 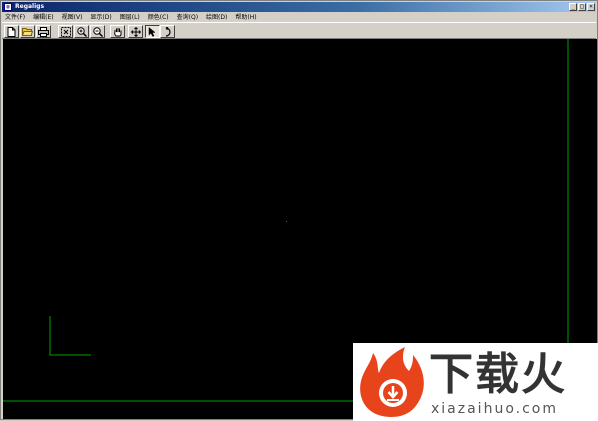 What do you see at coordinates (216, 17) in the screenshot?
I see `menu-draw: 绘图(D)` at bounding box center [216, 17].